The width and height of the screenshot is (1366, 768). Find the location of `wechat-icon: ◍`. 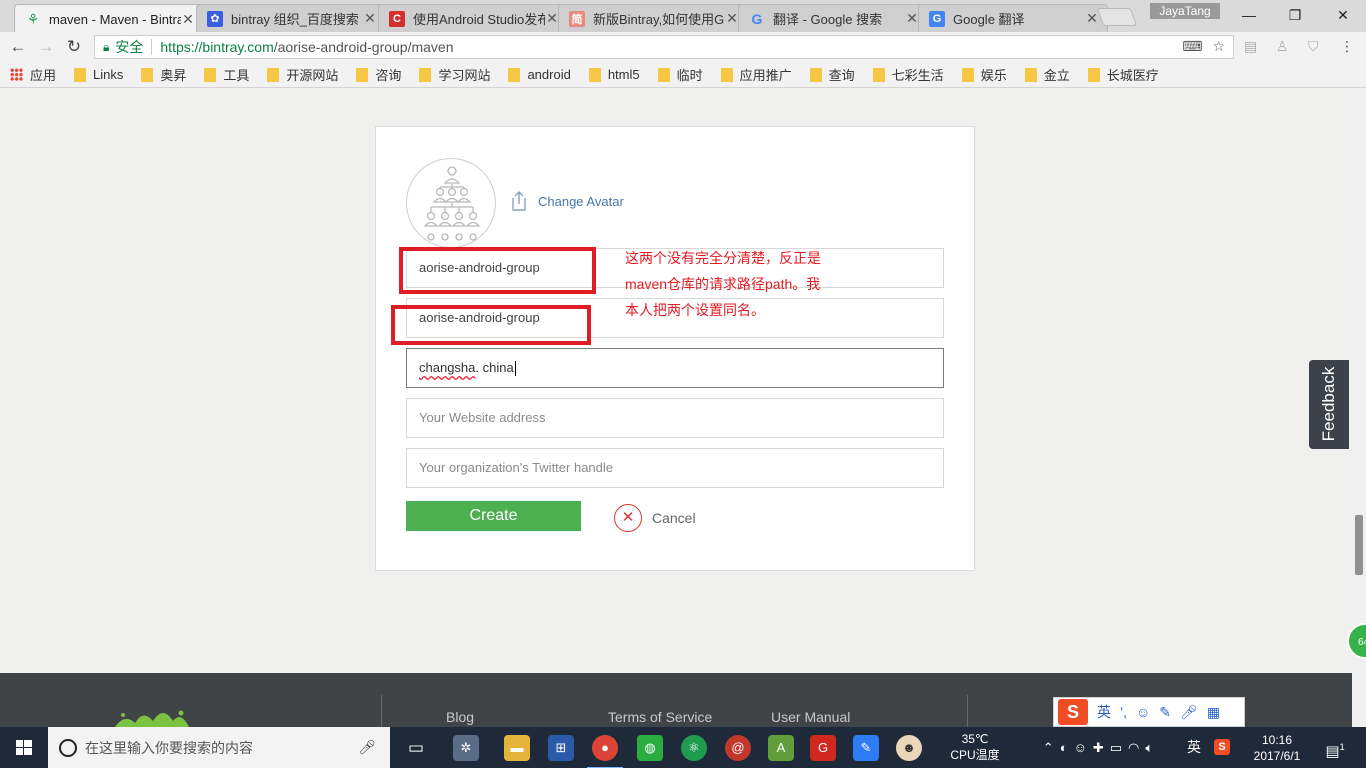

wechat-icon: ◍ is located at coordinates (650, 748).